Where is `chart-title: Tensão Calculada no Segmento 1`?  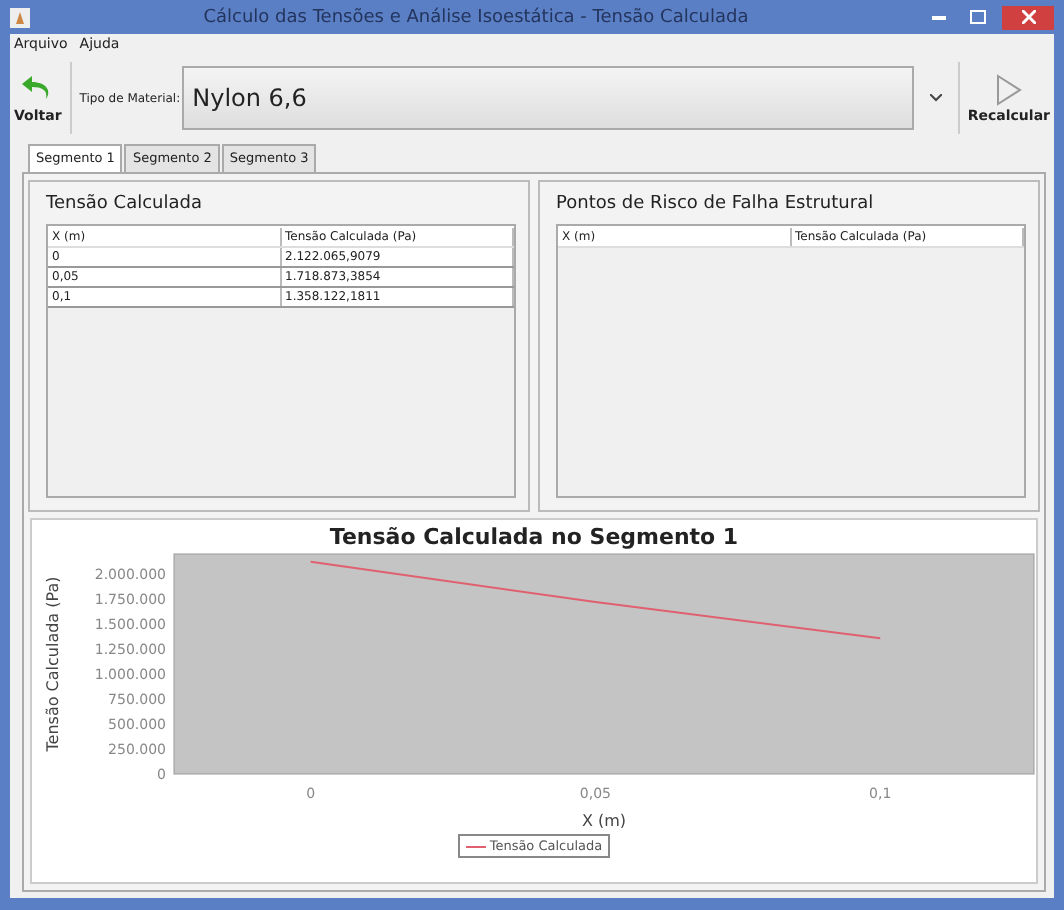
chart-title: Tensão Calculada no Segmento 1 is located at coordinates (534, 536).